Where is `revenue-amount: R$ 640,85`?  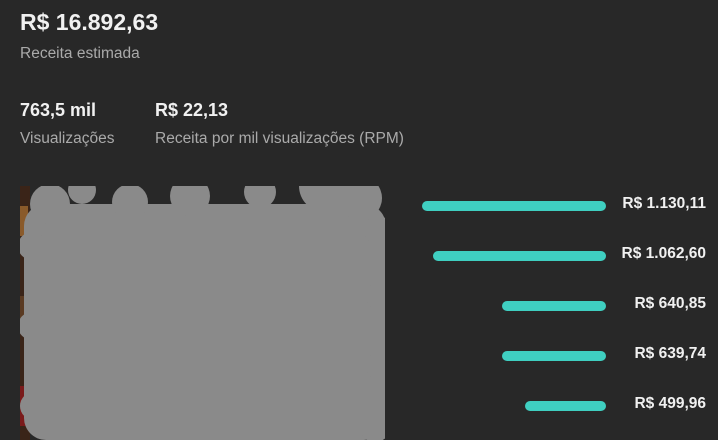
revenue-amount: R$ 640,85 is located at coordinates (670, 303).